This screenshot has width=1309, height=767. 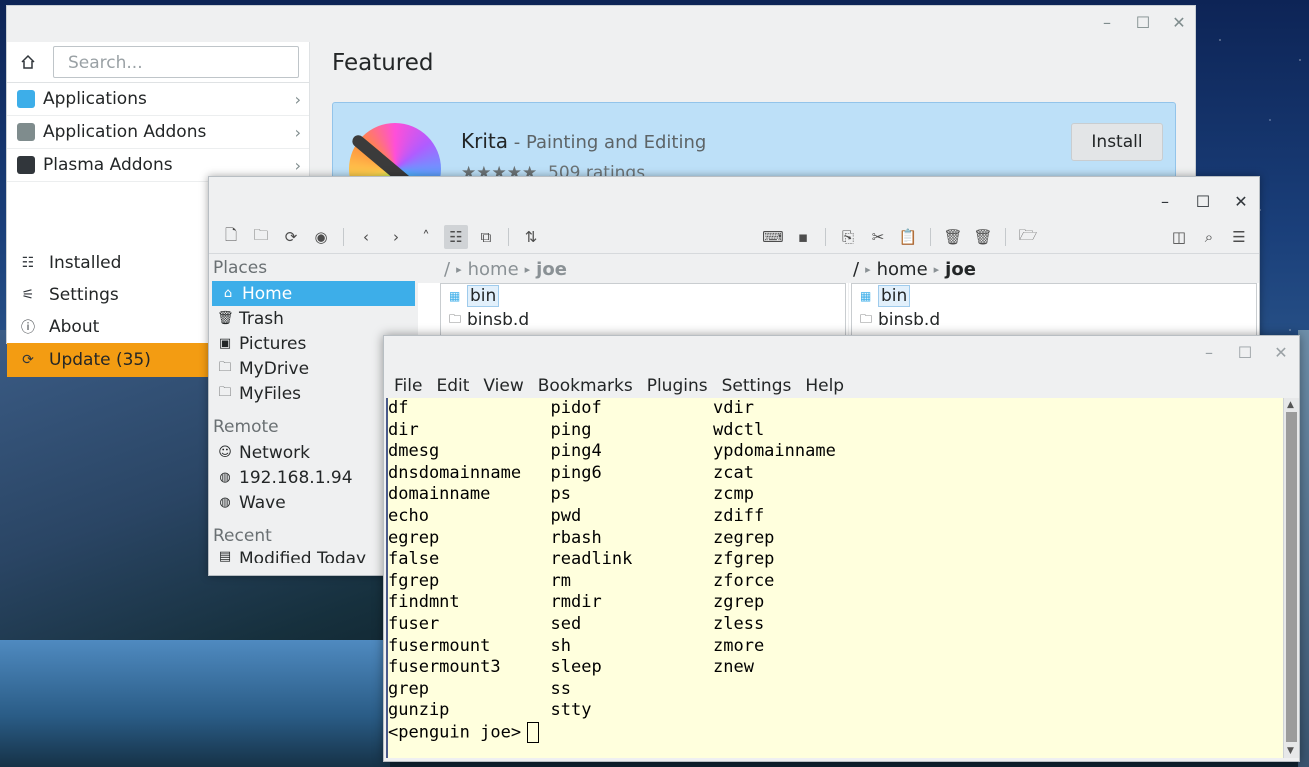 What do you see at coordinates (744, 559) in the screenshot?
I see `terminal-entry: zfgrep` at bounding box center [744, 559].